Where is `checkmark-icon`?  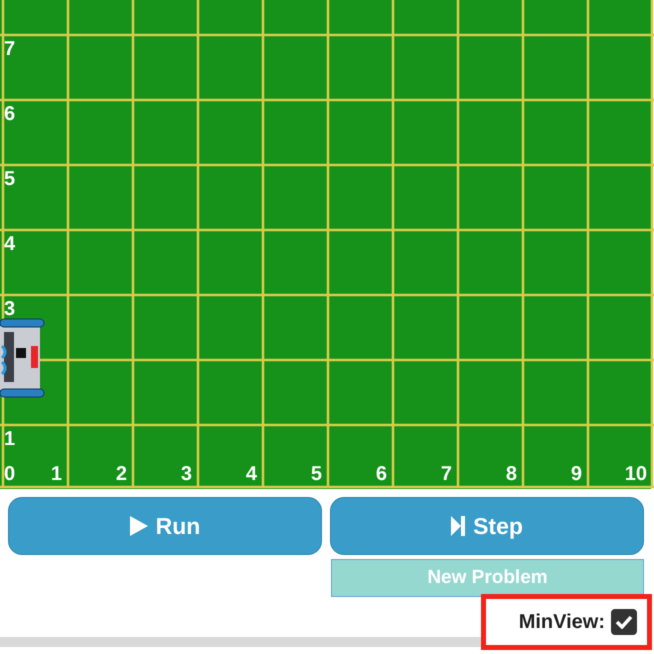 checkmark-icon is located at coordinates (624, 622).